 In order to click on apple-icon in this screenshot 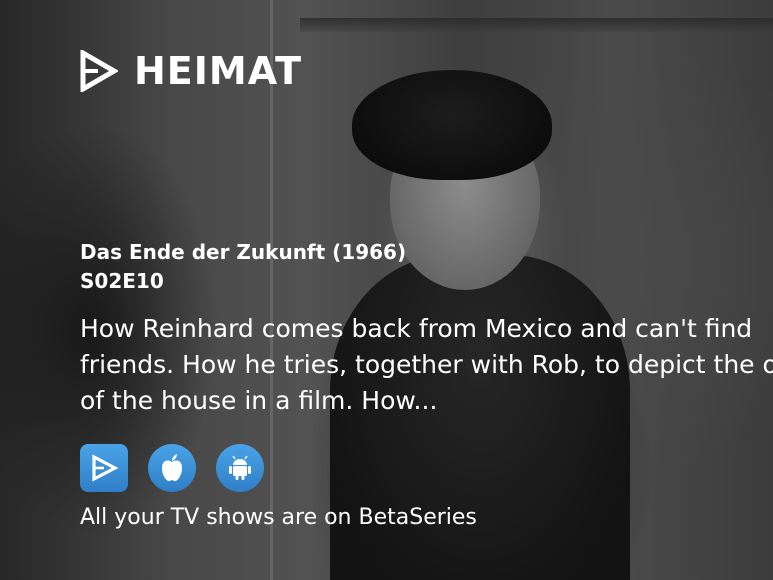, I will do `click(172, 467)`.